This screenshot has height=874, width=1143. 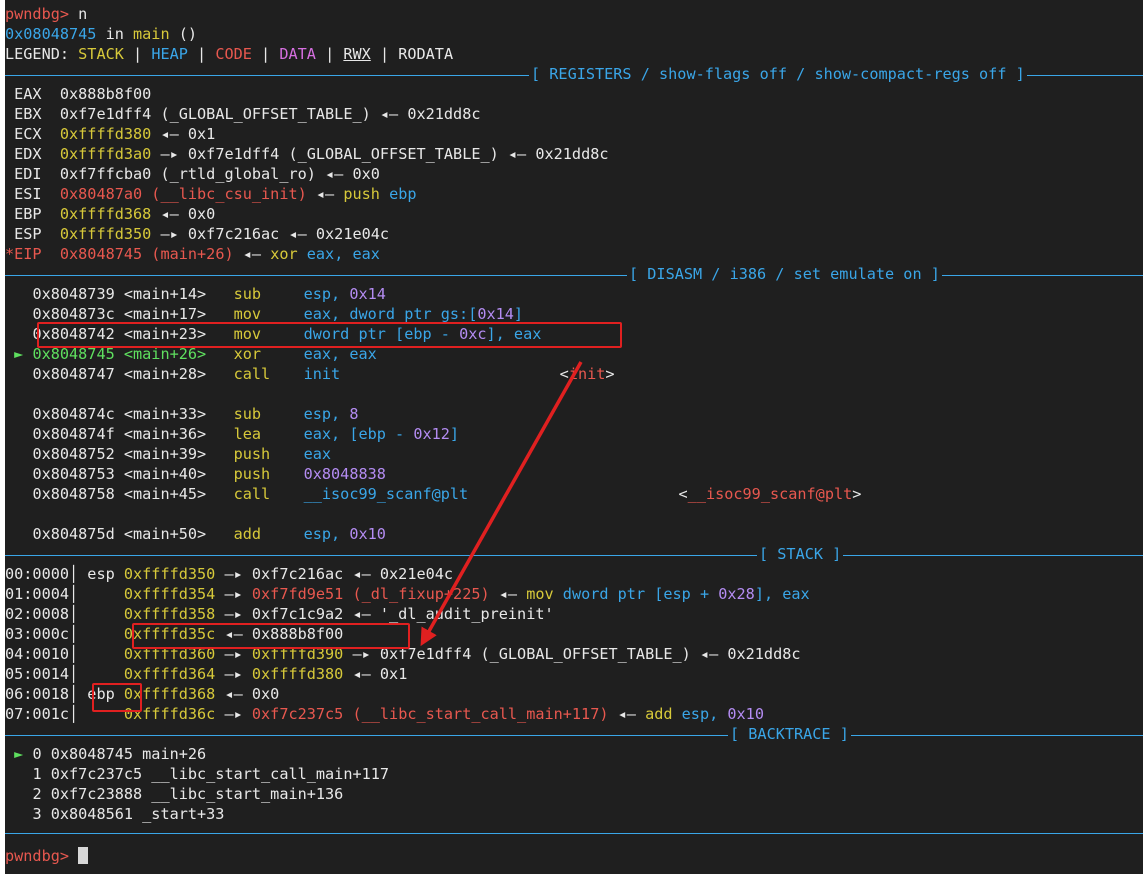 I want to click on disasm-arg: eax, eax, so click(x=340, y=354).